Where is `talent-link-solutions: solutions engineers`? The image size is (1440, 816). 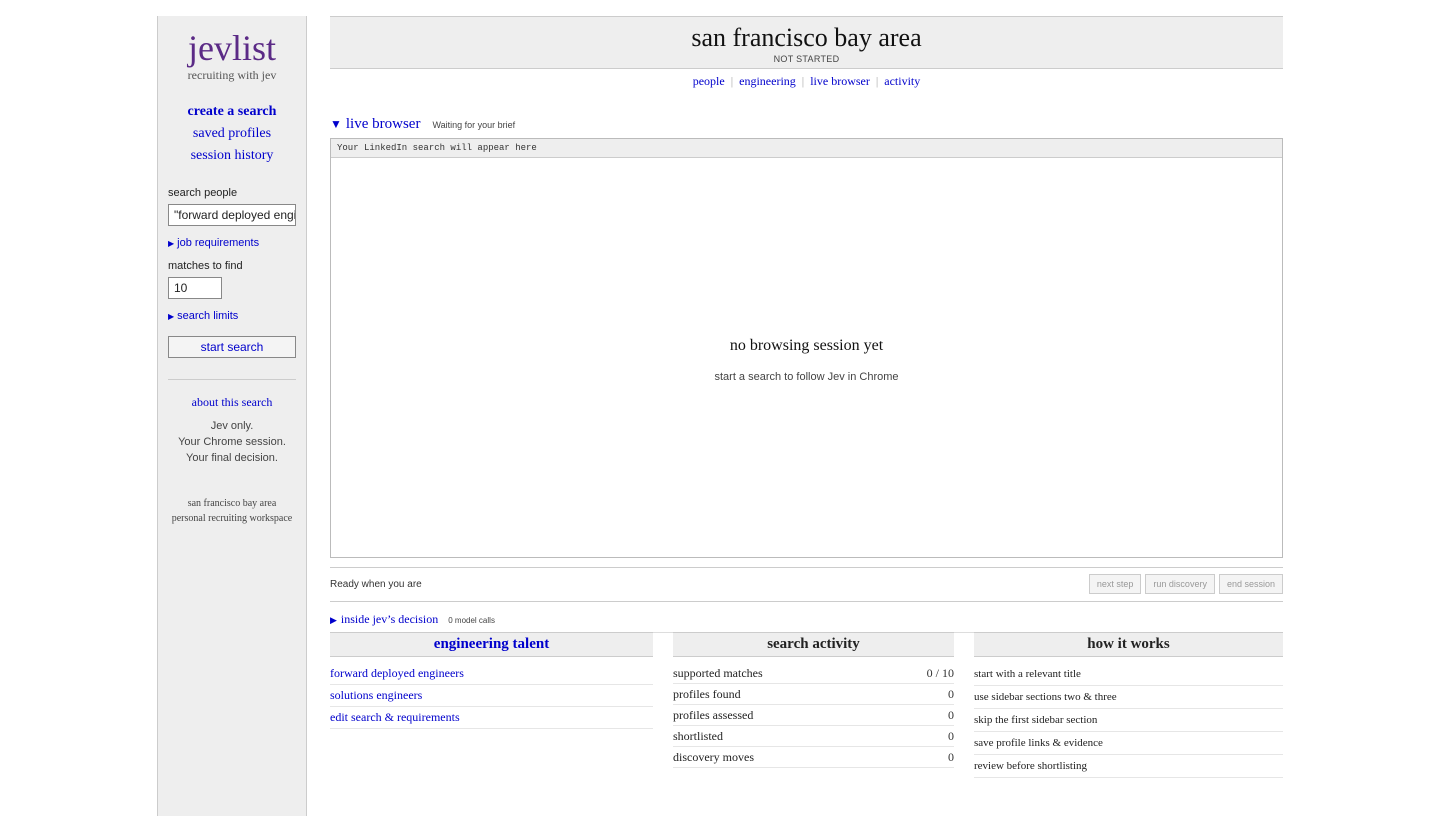 talent-link-solutions: solutions engineers is located at coordinates (491, 696).